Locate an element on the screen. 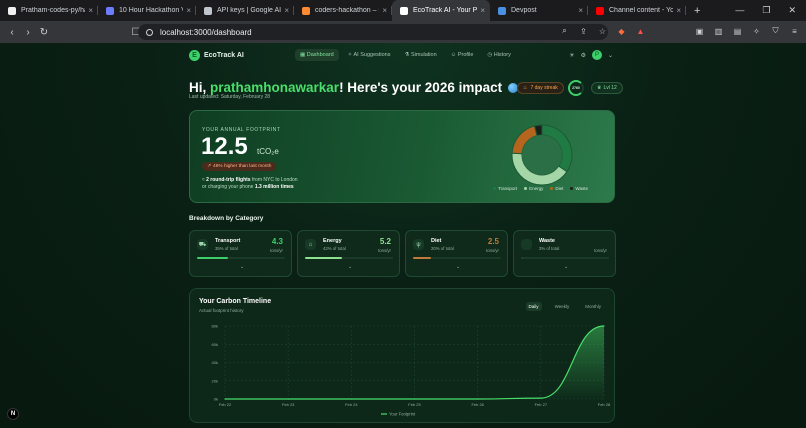 The height and width of the screenshot is (428, 806). category-card-transport: ⛟ Transport 35% of total 4.3 tons/yr ⌄ is located at coordinates (240, 253).